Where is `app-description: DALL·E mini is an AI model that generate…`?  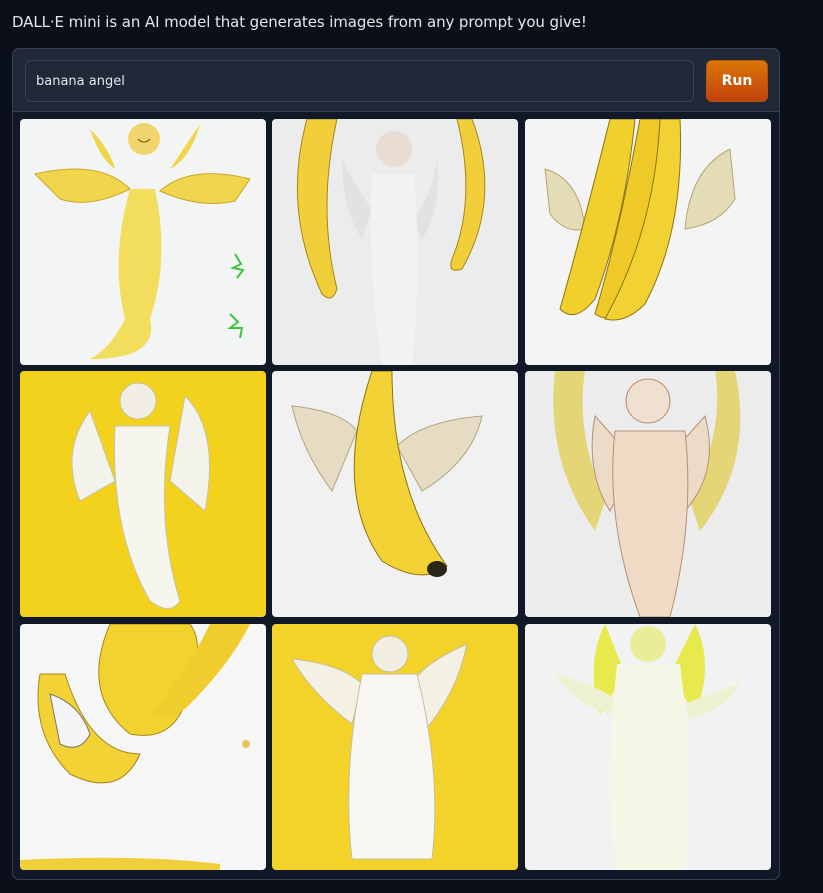 app-description: DALL·E mini is an AI model that generate… is located at coordinates (299, 22).